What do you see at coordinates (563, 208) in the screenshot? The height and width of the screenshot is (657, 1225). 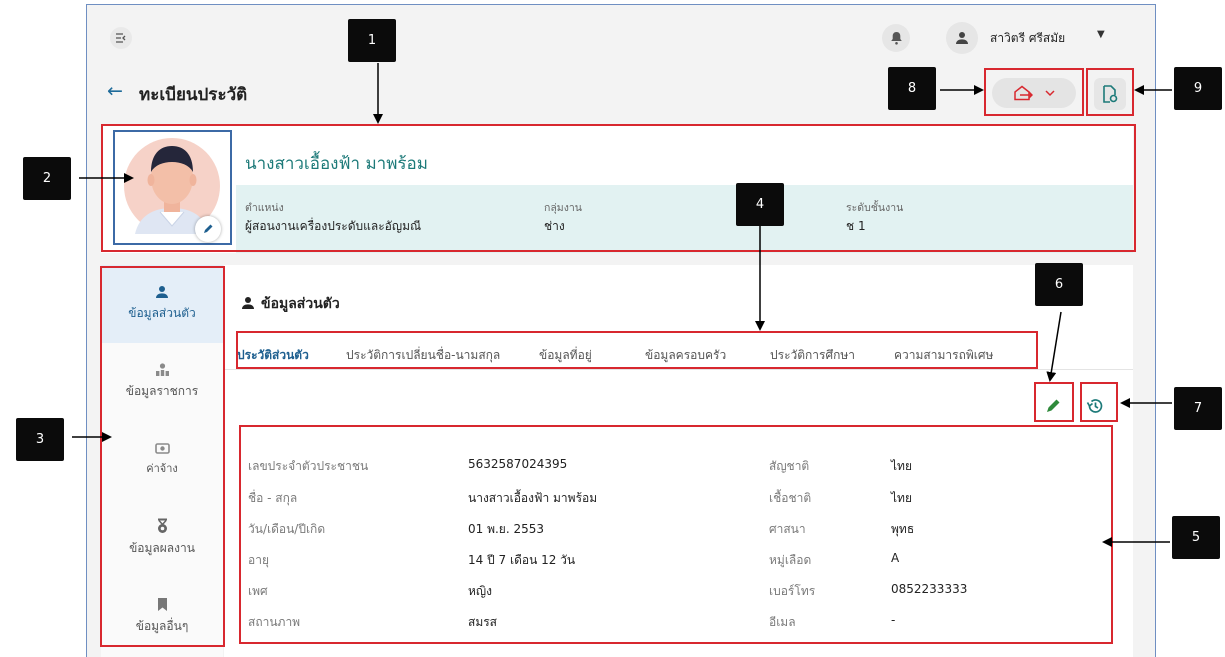 I see `work-group-label: กลุ่มงาน` at bounding box center [563, 208].